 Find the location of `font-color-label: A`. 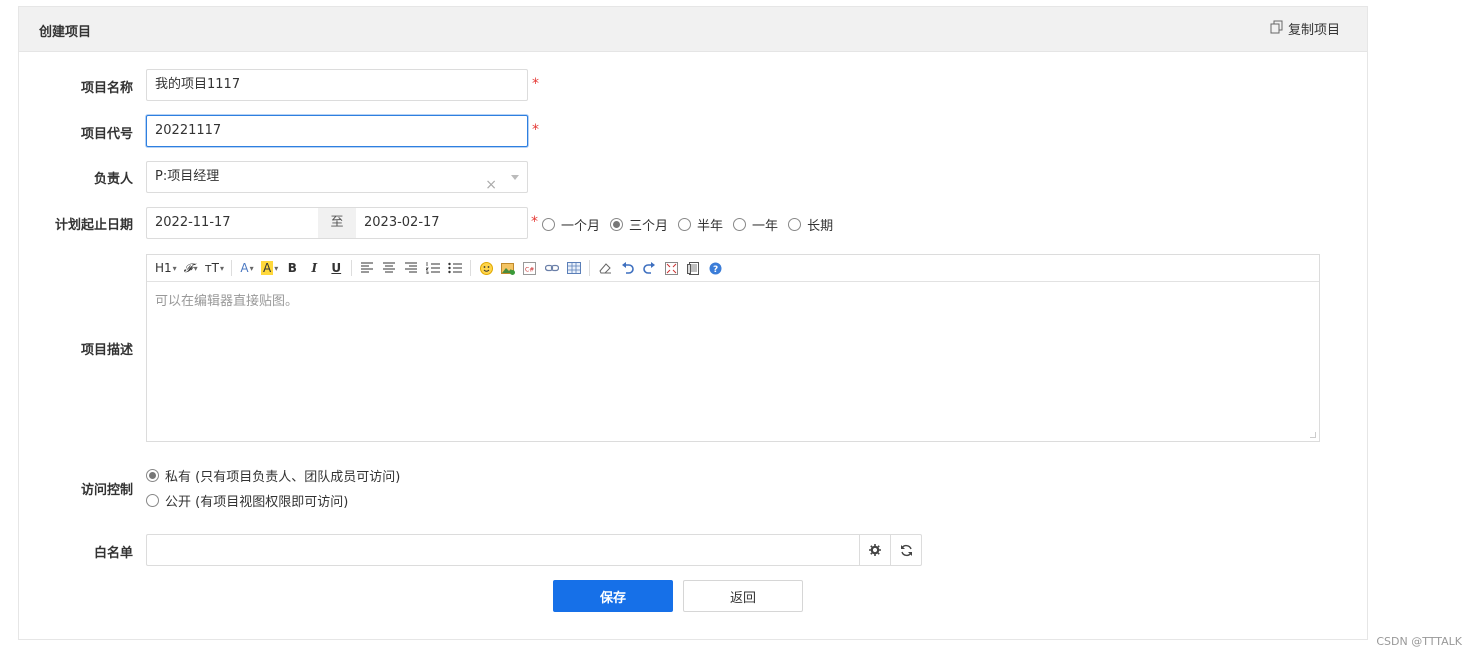

font-color-label: A is located at coordinates (244, 268).